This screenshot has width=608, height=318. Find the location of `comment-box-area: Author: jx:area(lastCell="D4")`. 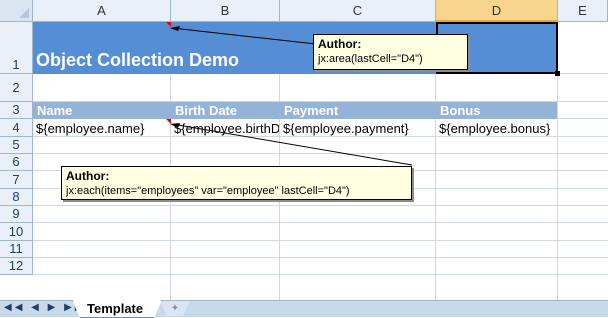

comment-box-area: Author: jx:area(lastCell="D4") is located at coordinates (390, 52).